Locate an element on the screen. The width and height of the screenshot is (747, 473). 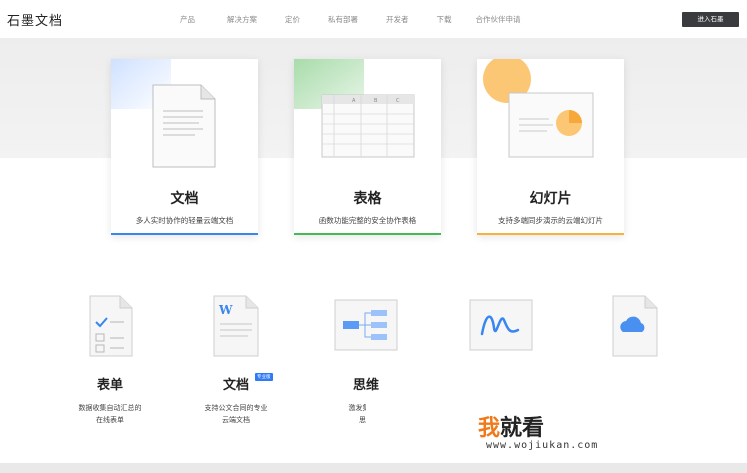
tool-desc-pro-docs: 支持公文合同的专业 云端文档 is located at coordinates (236, 414).